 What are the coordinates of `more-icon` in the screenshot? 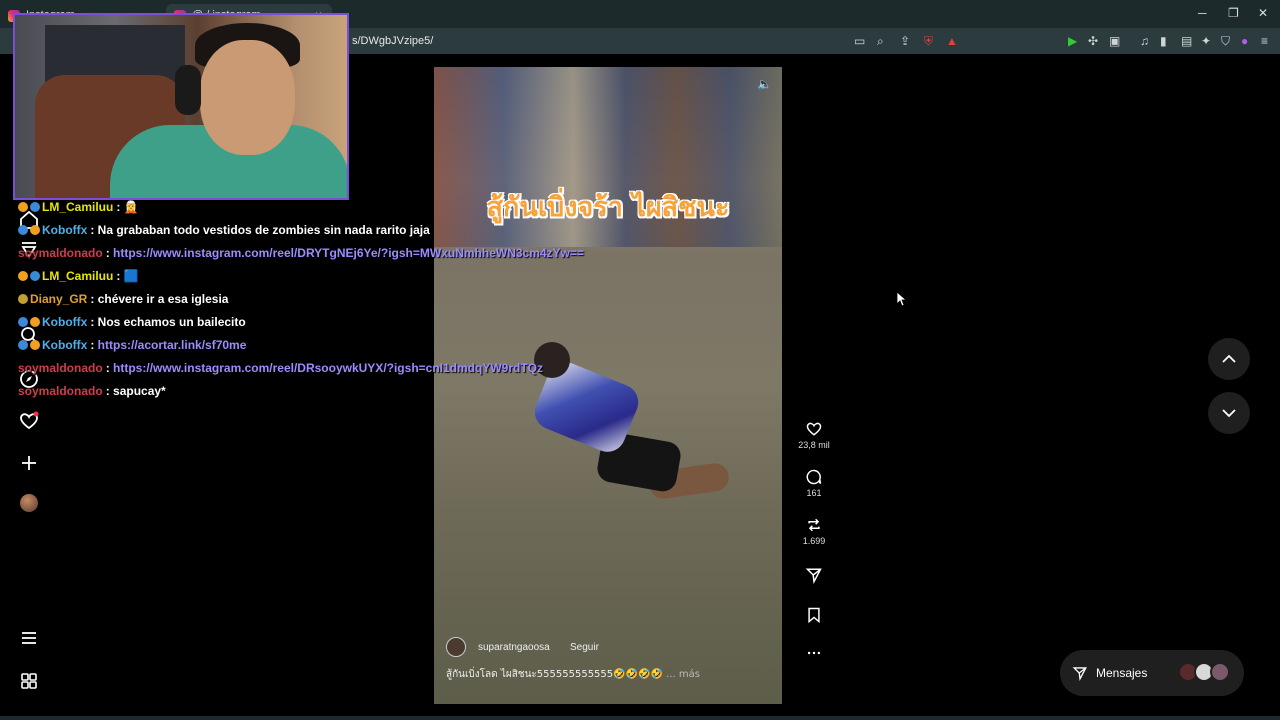 It's located at (814, 653).